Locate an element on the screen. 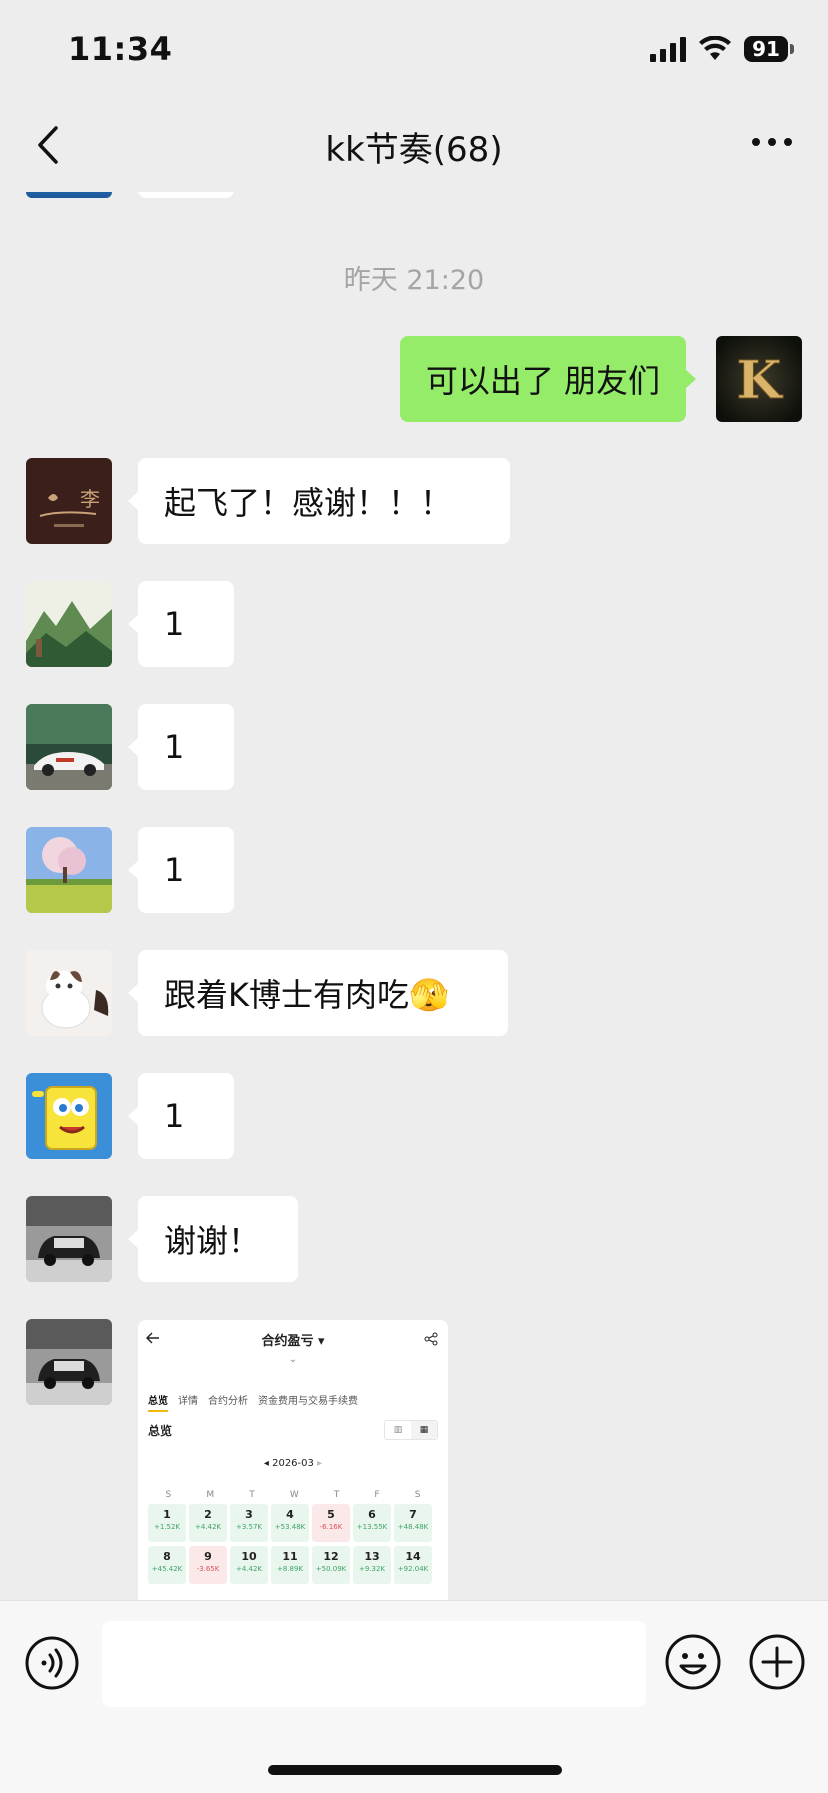 This screenshot has width=828, height=1793. day-pnl: +1.52K is located at coordinates (167, 1527).